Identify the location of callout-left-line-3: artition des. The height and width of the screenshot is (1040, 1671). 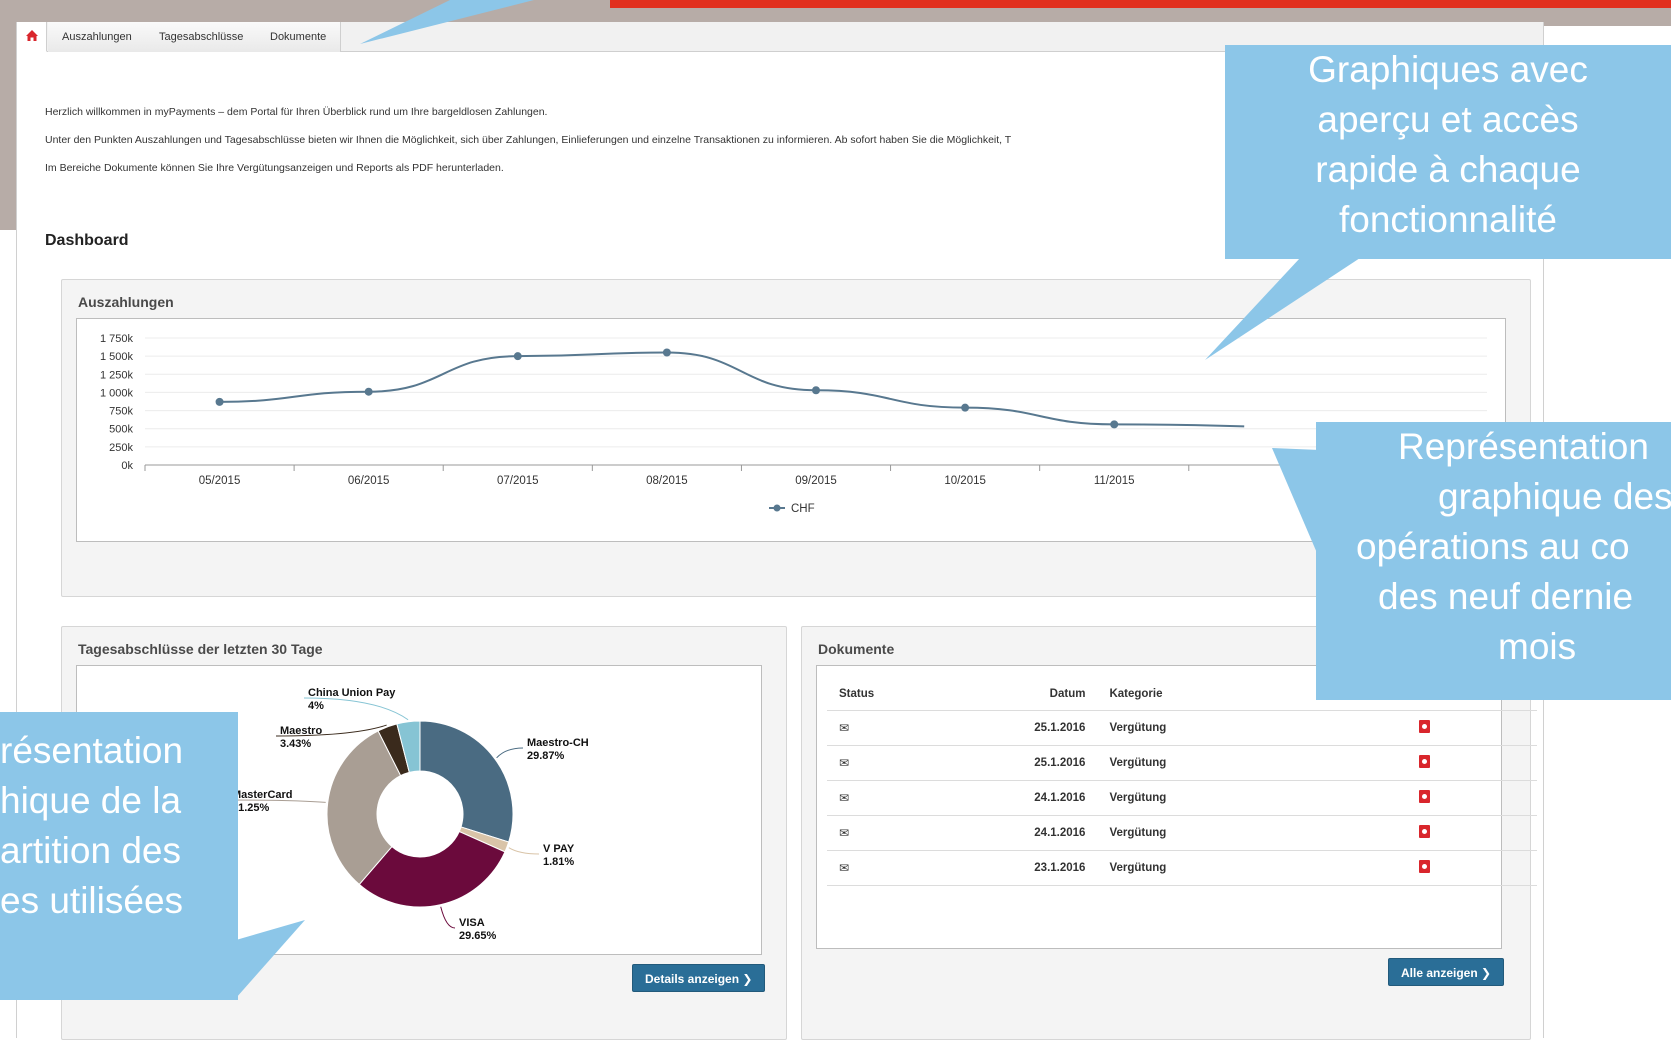
(90, 850).